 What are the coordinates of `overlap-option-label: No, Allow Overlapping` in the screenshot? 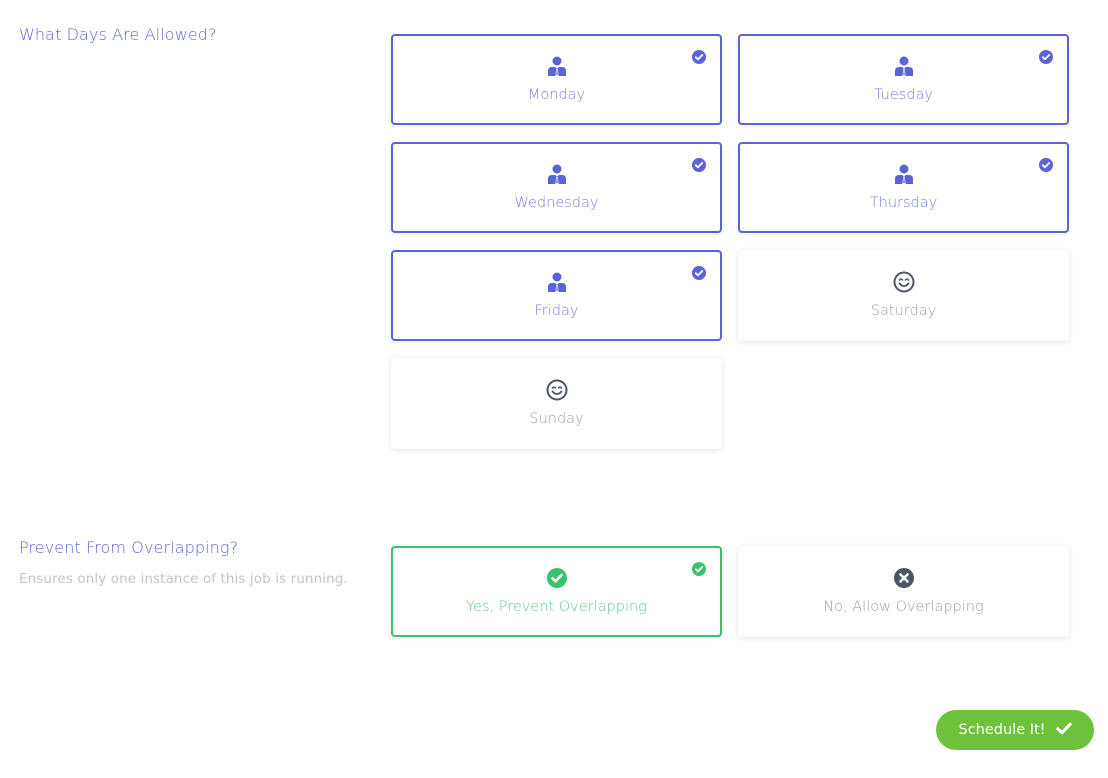 It's located at (903, 607).